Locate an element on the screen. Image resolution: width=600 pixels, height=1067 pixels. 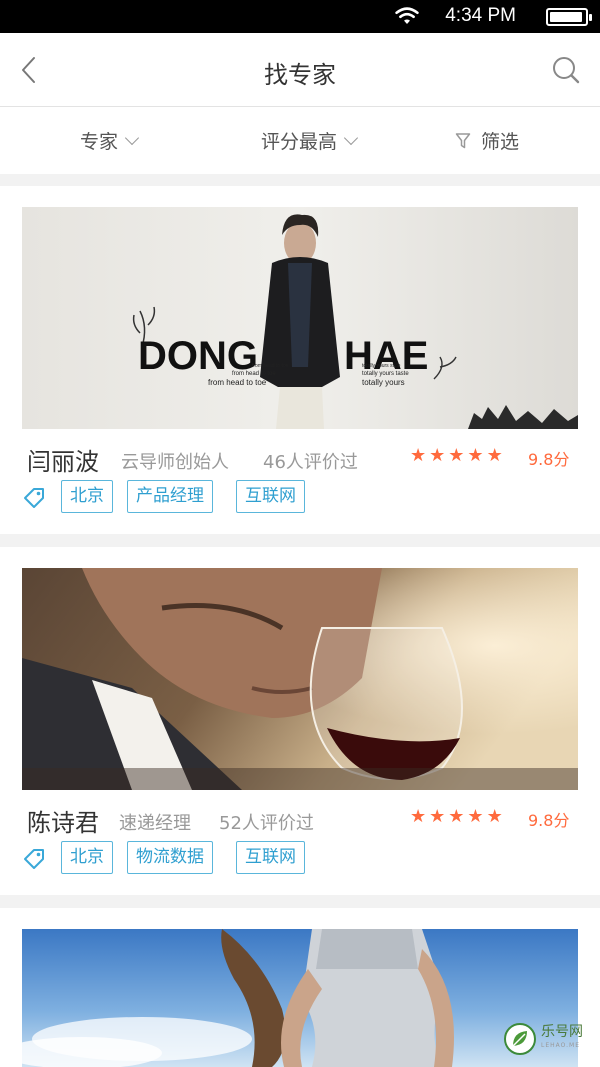
filter-expert-label: 专家 is located at coordinates (99, 142).